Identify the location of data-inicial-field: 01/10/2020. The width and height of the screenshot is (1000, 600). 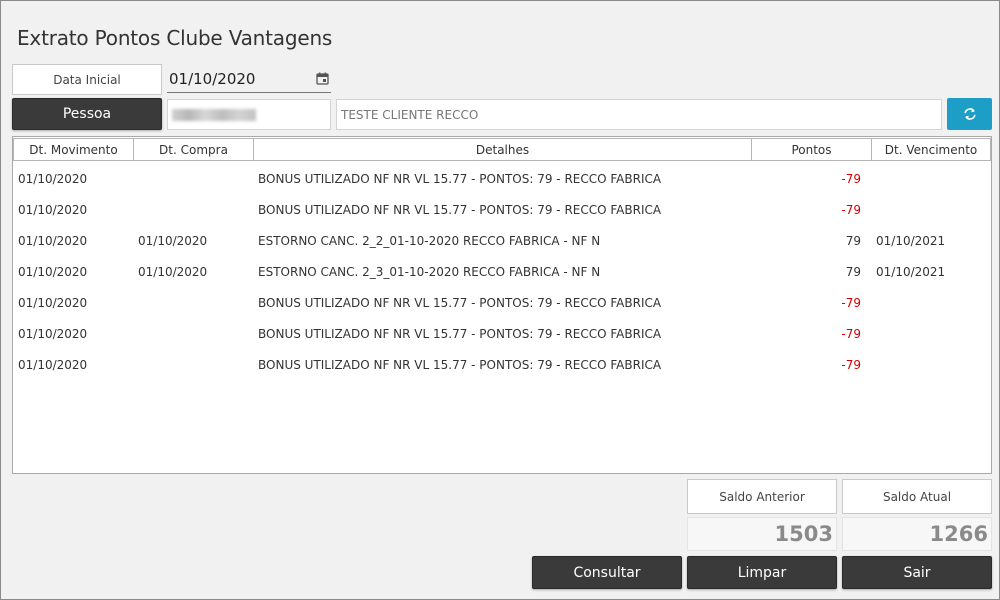
(249, 79).